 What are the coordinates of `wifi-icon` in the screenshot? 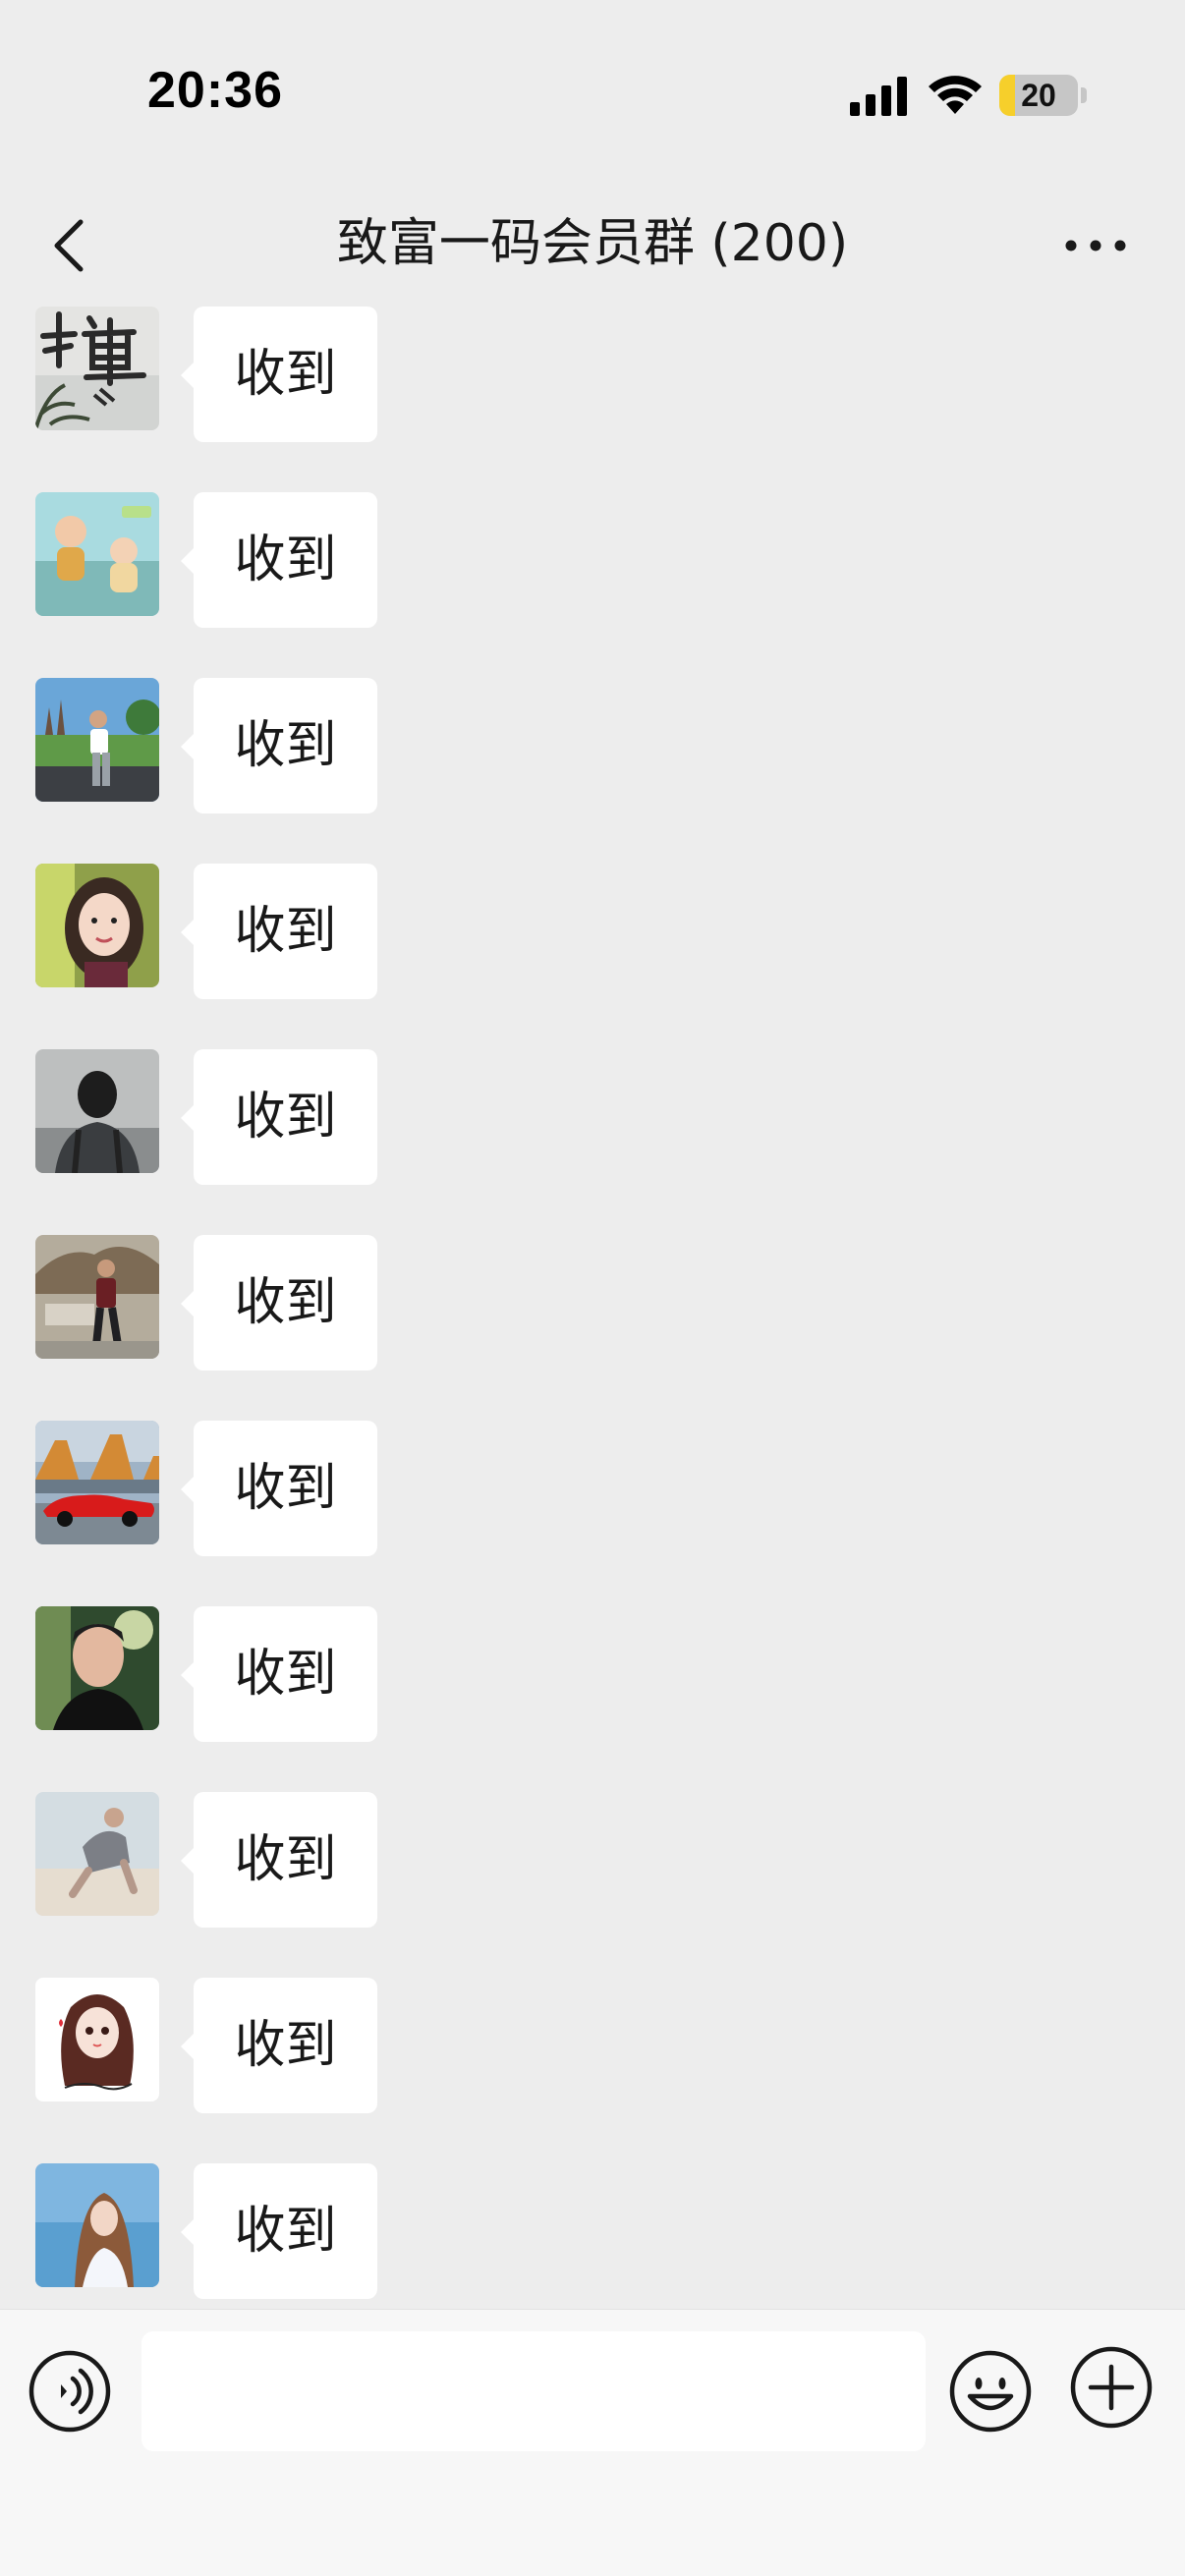 It's located at (956, 95).